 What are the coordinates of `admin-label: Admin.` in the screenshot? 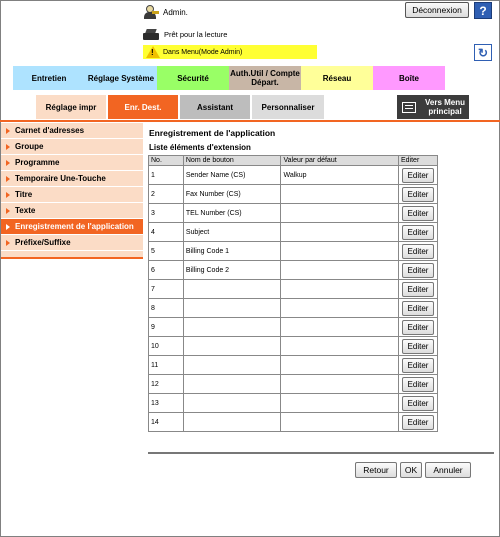 It's located at (175, 12).